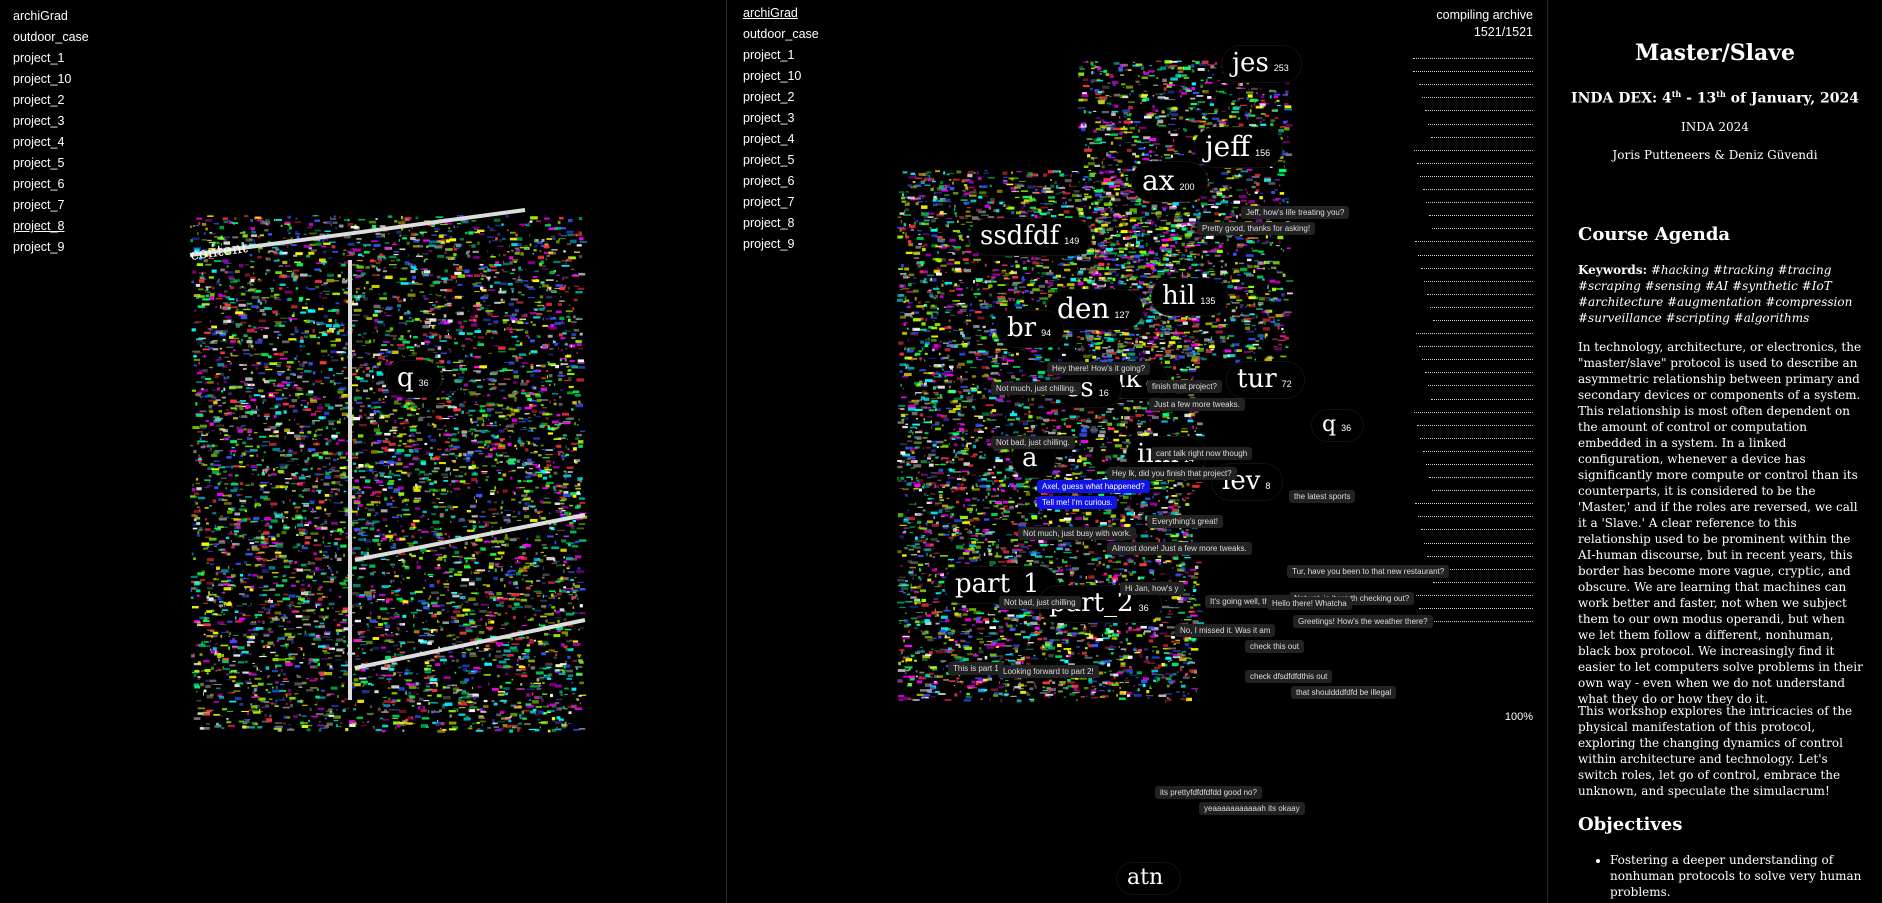 Image resolution: width=1882 pixels, height=903 pixels. Describe the element at coordinates (1190, 297) in the screenshot. I see `node-bubble-hil: hil 135` at that location.